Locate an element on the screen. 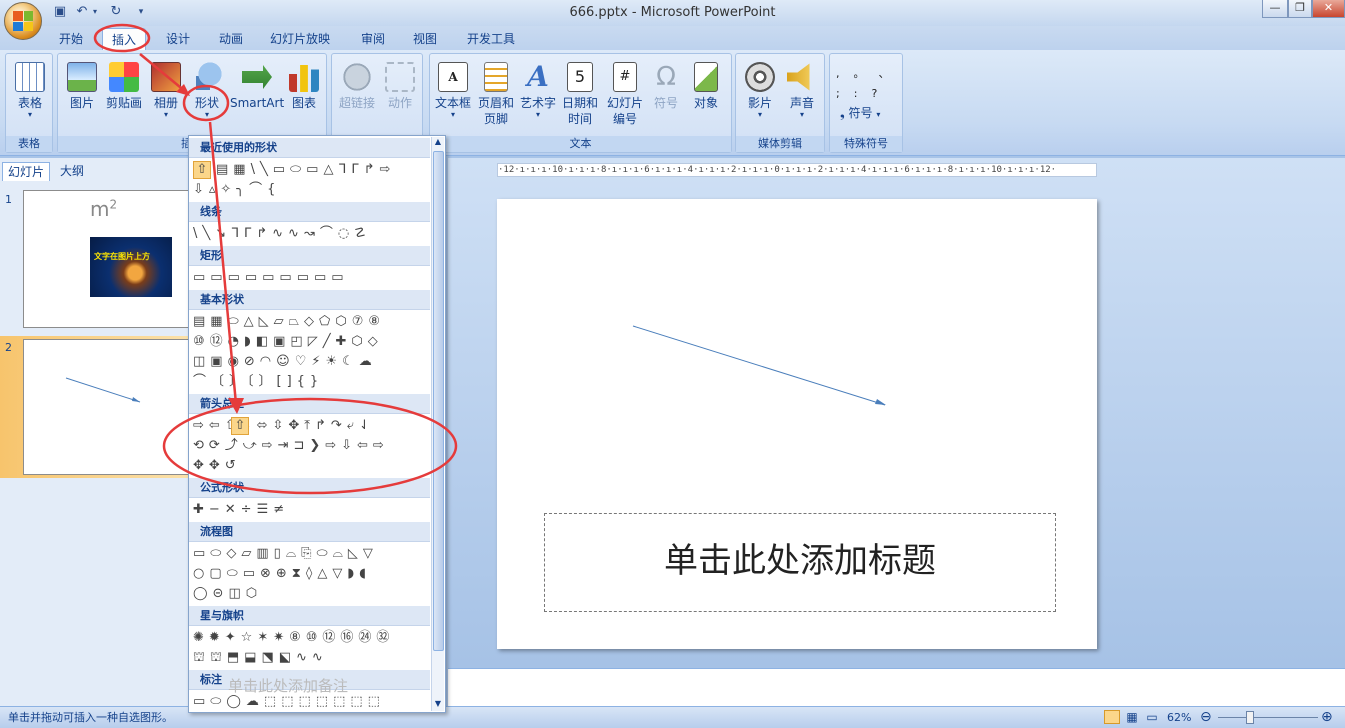 Image resolution: width=1345 pixels, height=728 pixels. shapes-button: 形状 ▾ is located at coordinates (207, 90).